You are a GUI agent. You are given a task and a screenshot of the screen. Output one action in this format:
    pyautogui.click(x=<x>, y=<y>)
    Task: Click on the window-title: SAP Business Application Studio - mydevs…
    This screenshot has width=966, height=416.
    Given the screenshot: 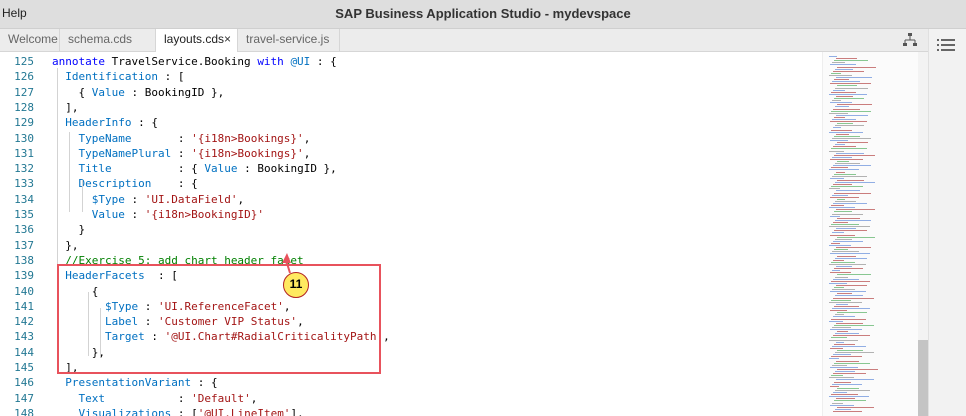 What is the action you would take?
    pyautogui.click(x=483, y=13)
    